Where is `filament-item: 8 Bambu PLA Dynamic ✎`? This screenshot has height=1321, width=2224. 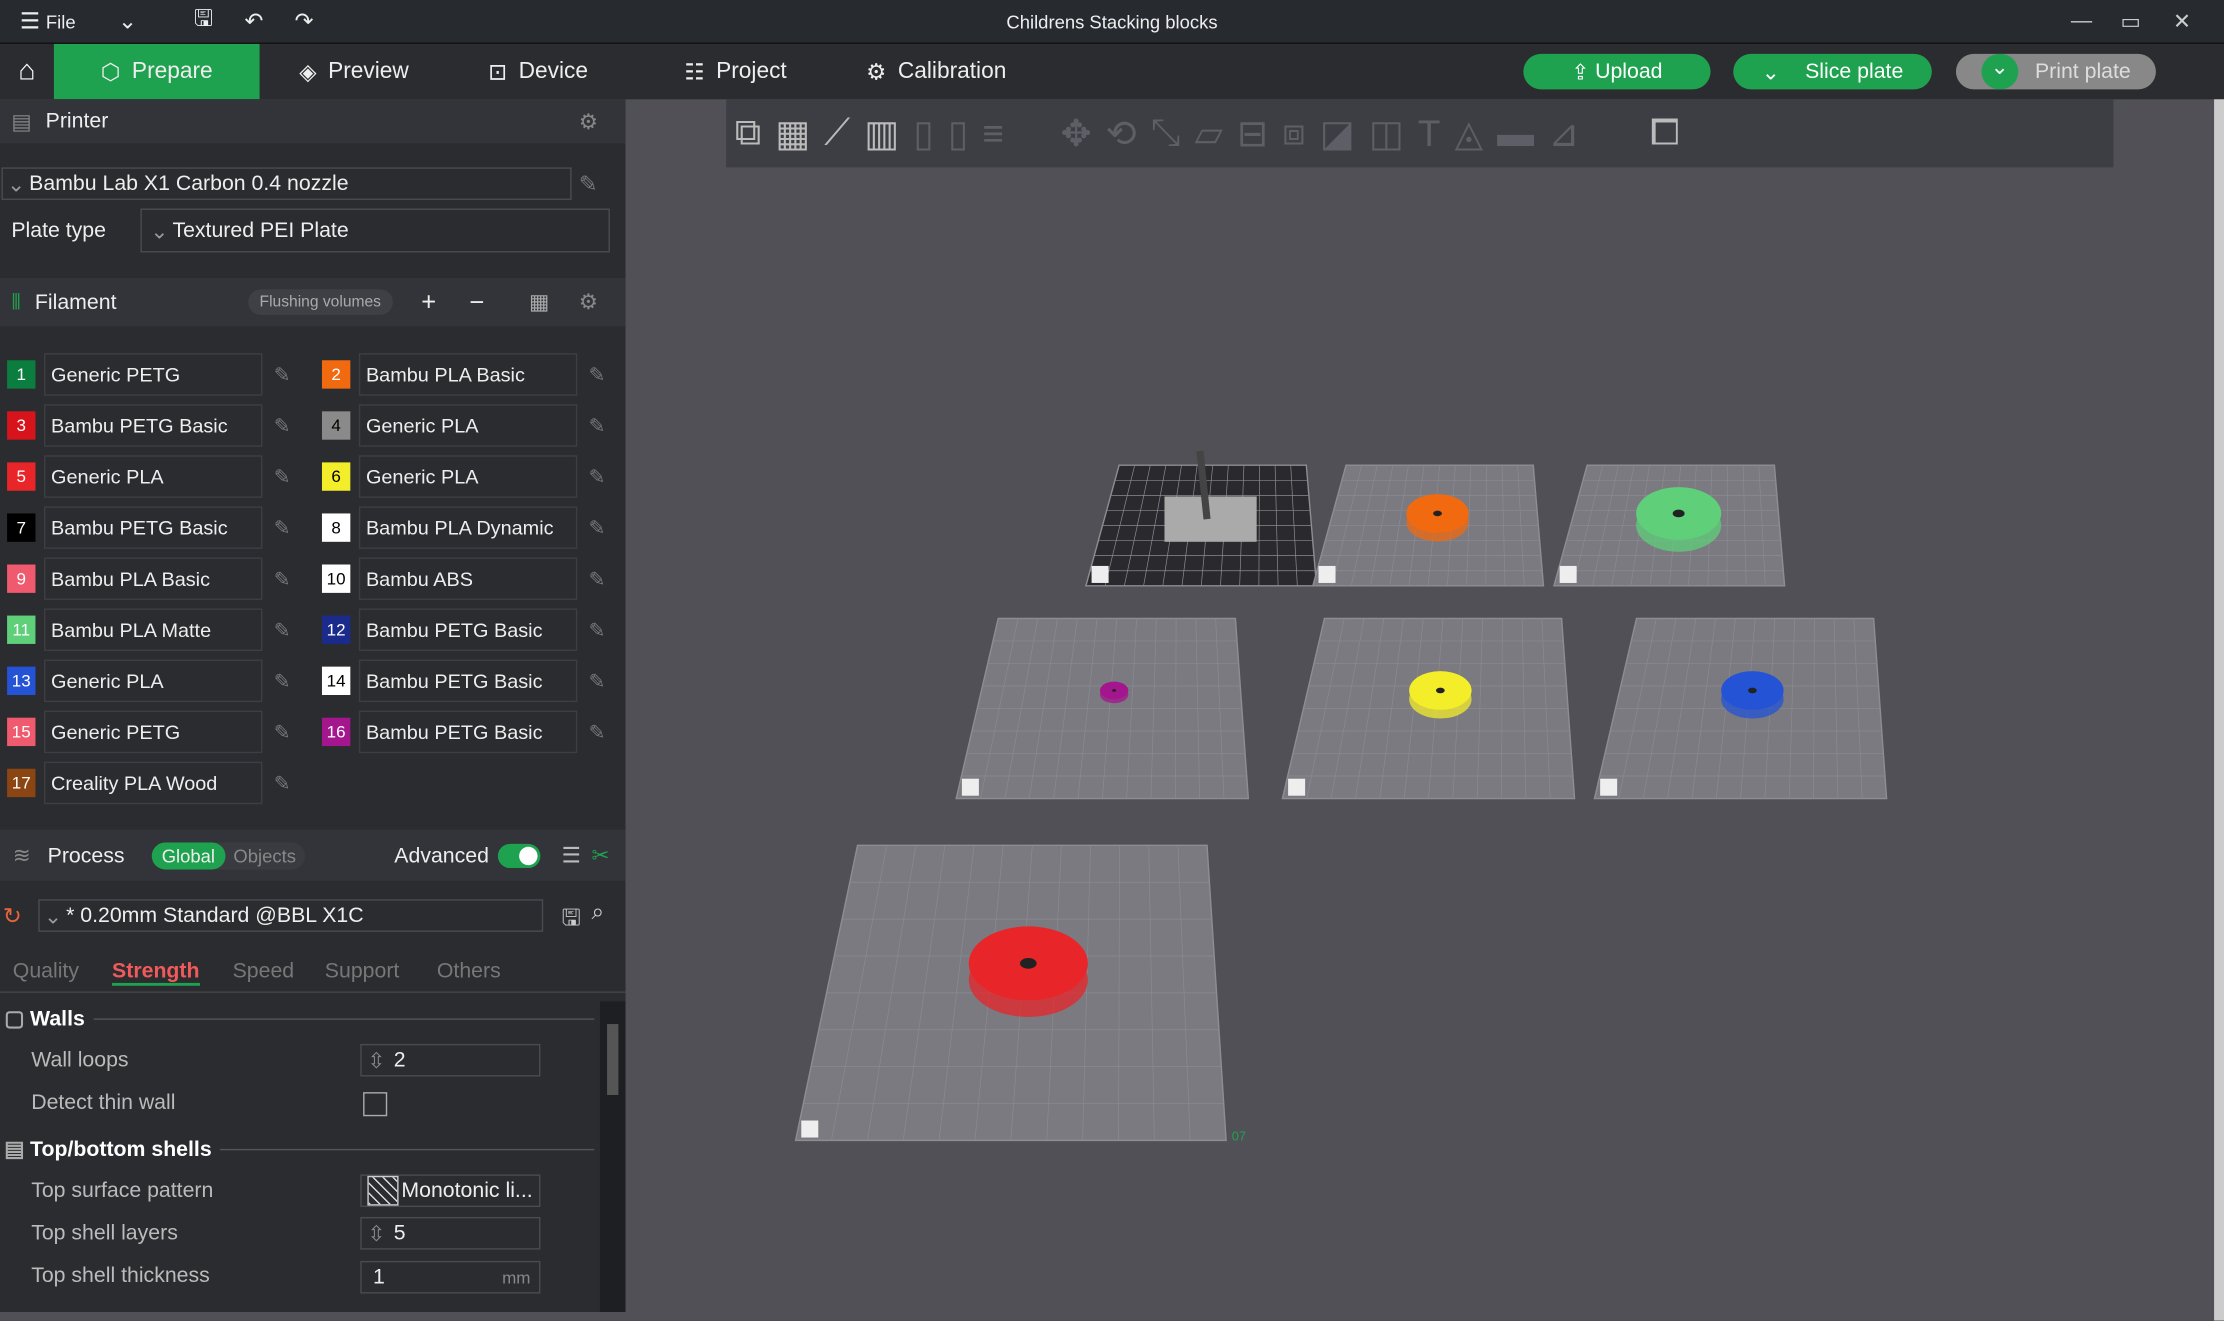 filament-item: 8 Bambu PLA Dynamic ✎ is located at coordinates (463, 527).